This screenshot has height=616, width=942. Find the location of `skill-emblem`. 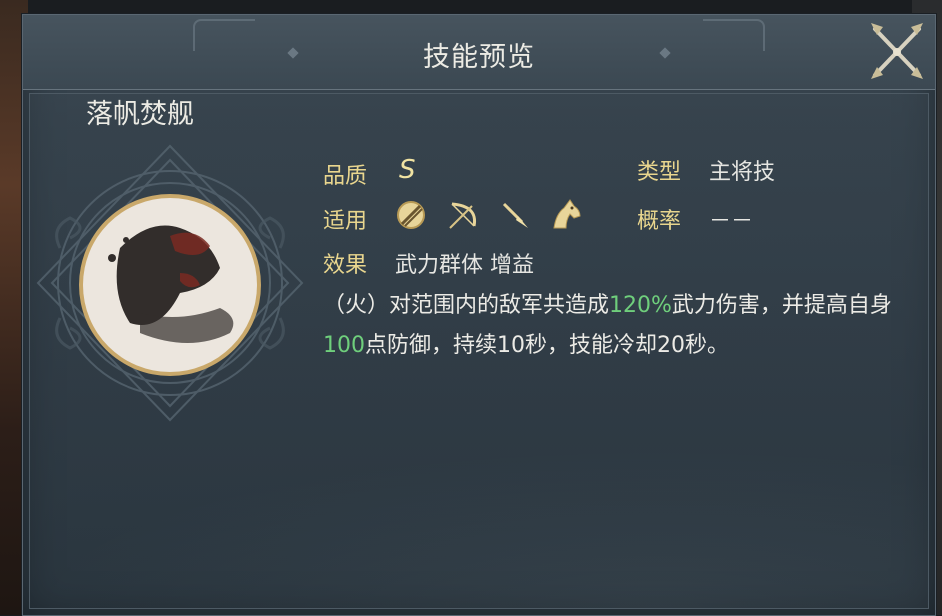

skill-emblem is located at coordinates (170, 283).